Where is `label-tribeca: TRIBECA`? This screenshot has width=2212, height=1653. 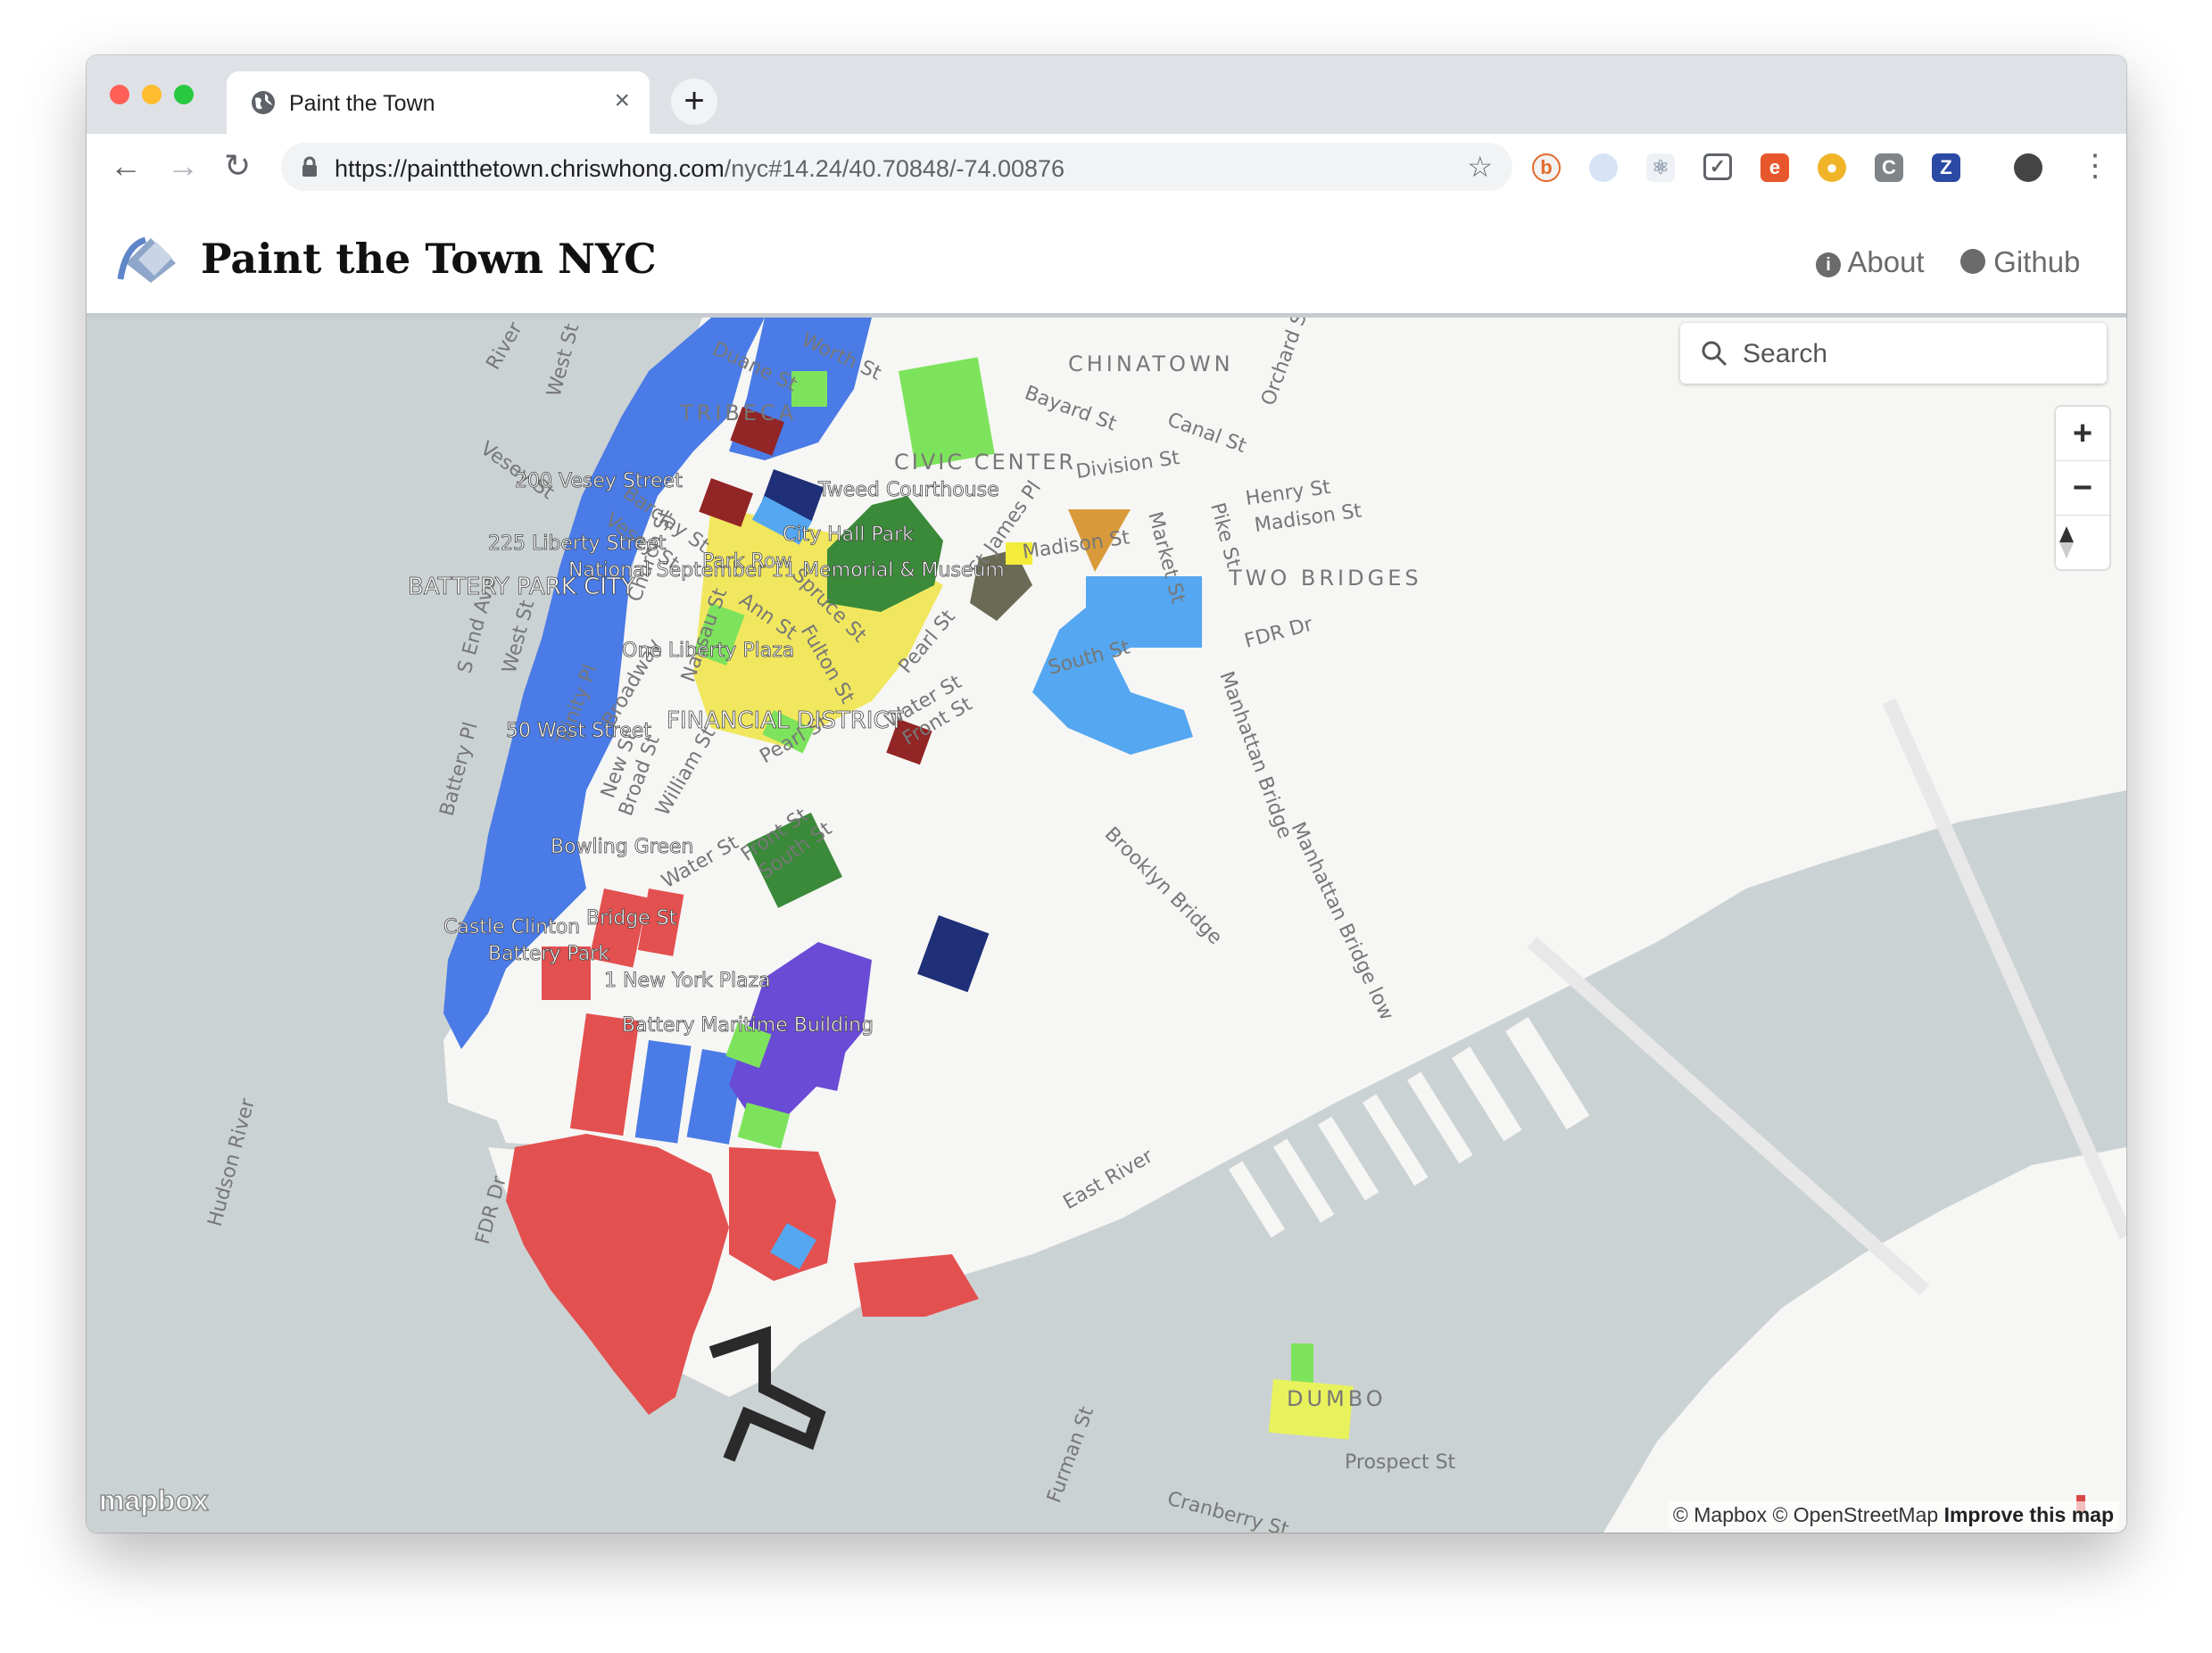 label-tribeca: TRIBECA is located at coordinates (738, 413).